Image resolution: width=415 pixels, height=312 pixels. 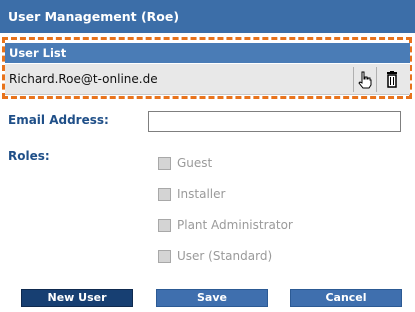 What do you see at coordinates (365, 79) in the screenshot?
I see `hand-pointer-icon` at bounding box center [365, 79].